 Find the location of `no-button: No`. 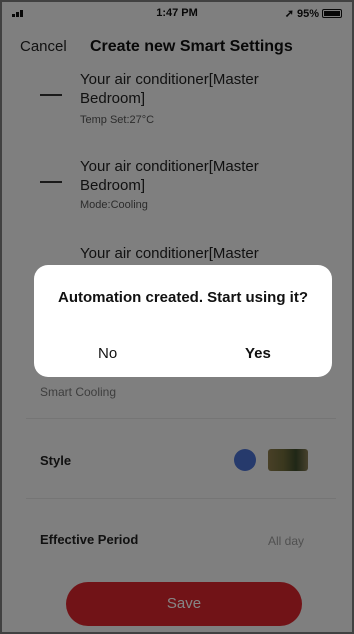

no-button: No is located at coordinates (107, 353).